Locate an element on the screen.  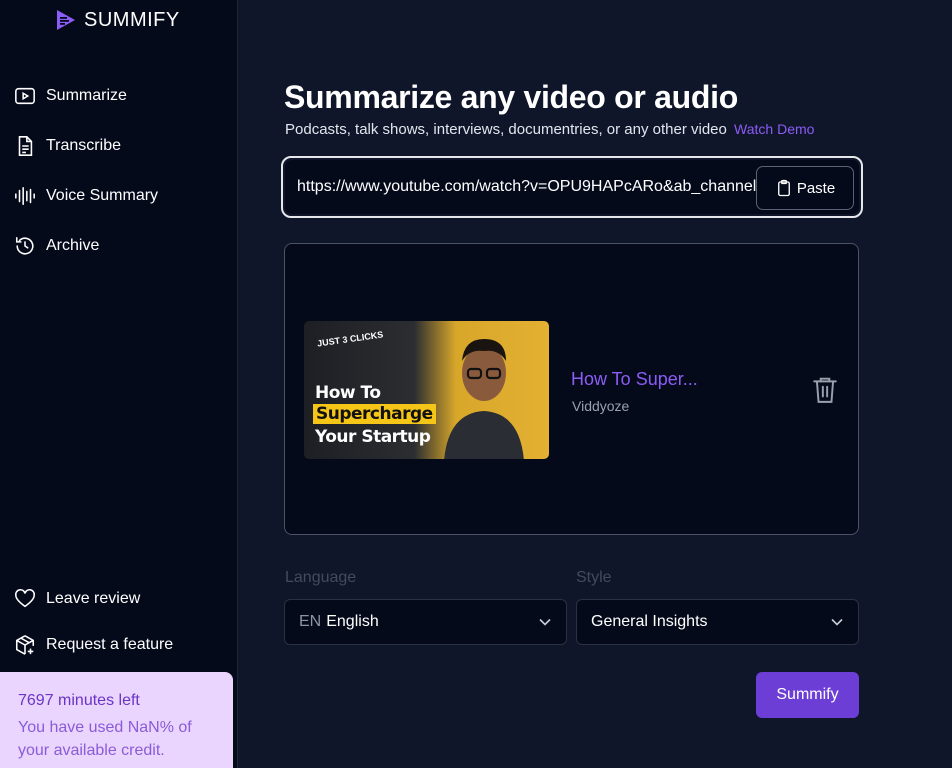
logo: SUMMIFY is located at coordinates (117, 20).